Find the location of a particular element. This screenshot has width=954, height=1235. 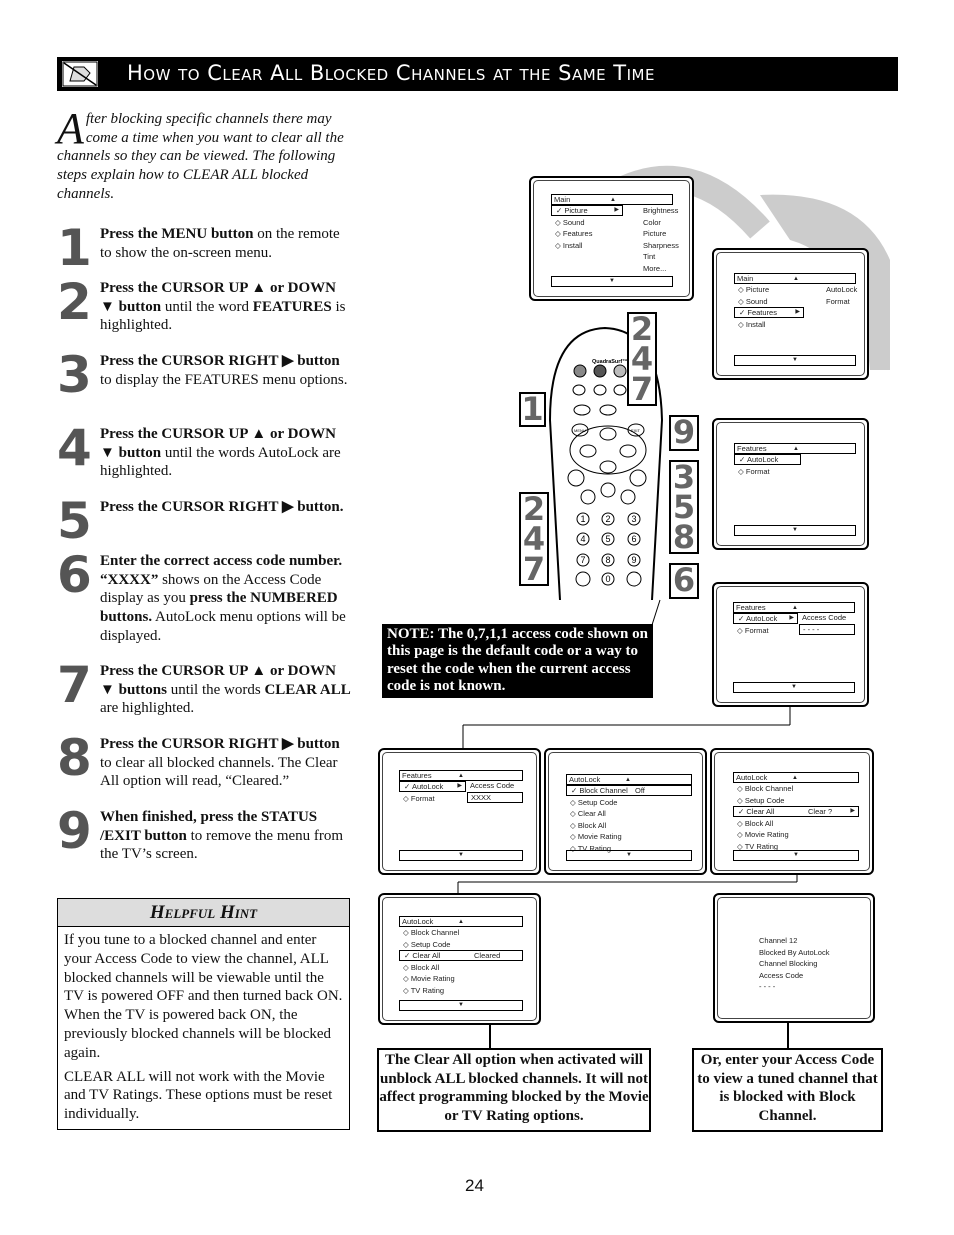

callout-number-up: 2 4 7 is located at coordinates (642, 359).